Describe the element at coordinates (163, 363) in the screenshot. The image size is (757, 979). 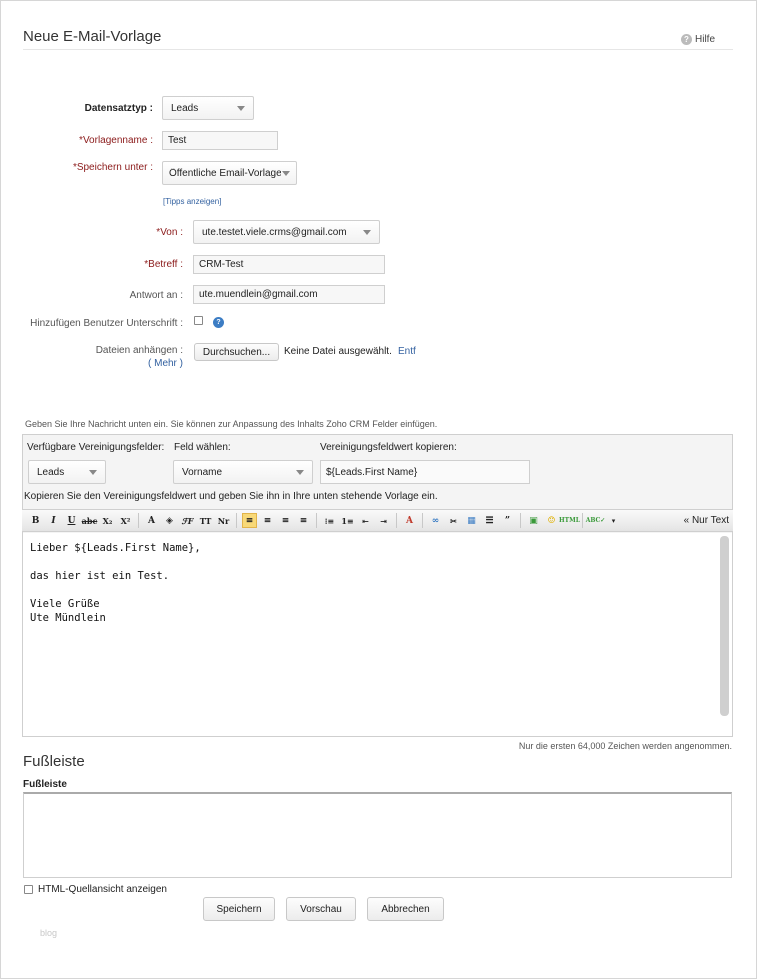
I see `more-link: ( Mehr )` at that location.